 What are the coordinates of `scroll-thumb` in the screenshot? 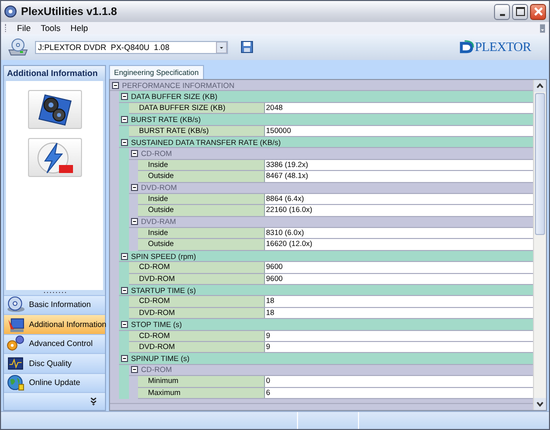 It's located at (540, 164).